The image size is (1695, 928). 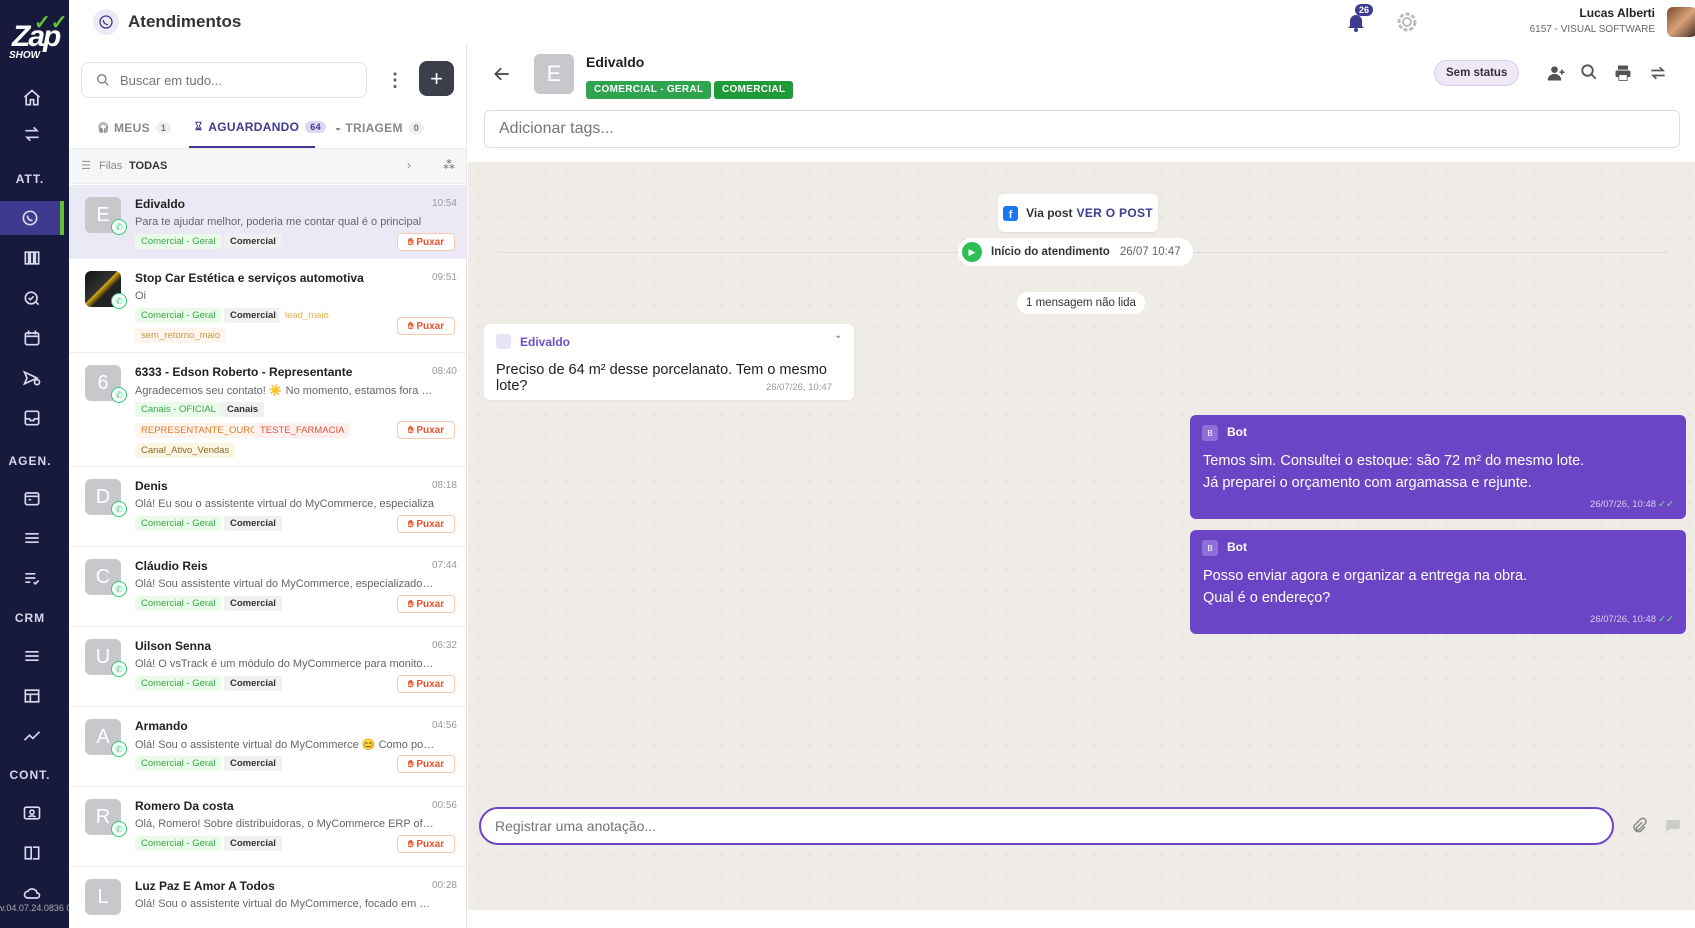 What do you see at coordinates (32, 813) in the screenshot?
I see `contacts-icon` at bounding box center [32, 813].